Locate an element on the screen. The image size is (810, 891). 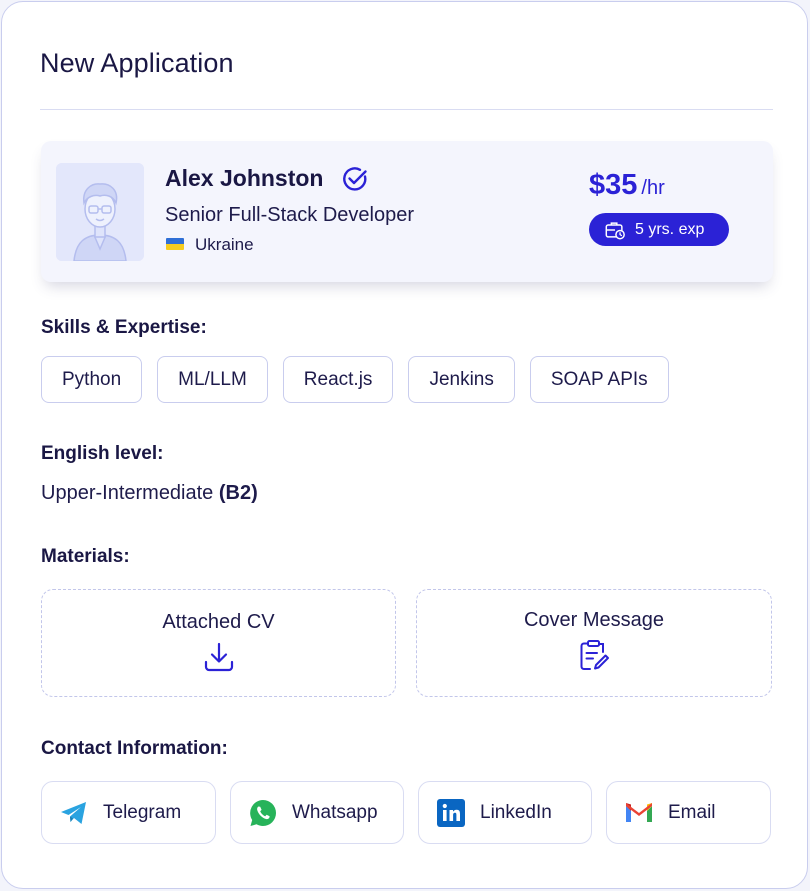
attached-cv-button: Attached CV is located at coordinates (218, 643).